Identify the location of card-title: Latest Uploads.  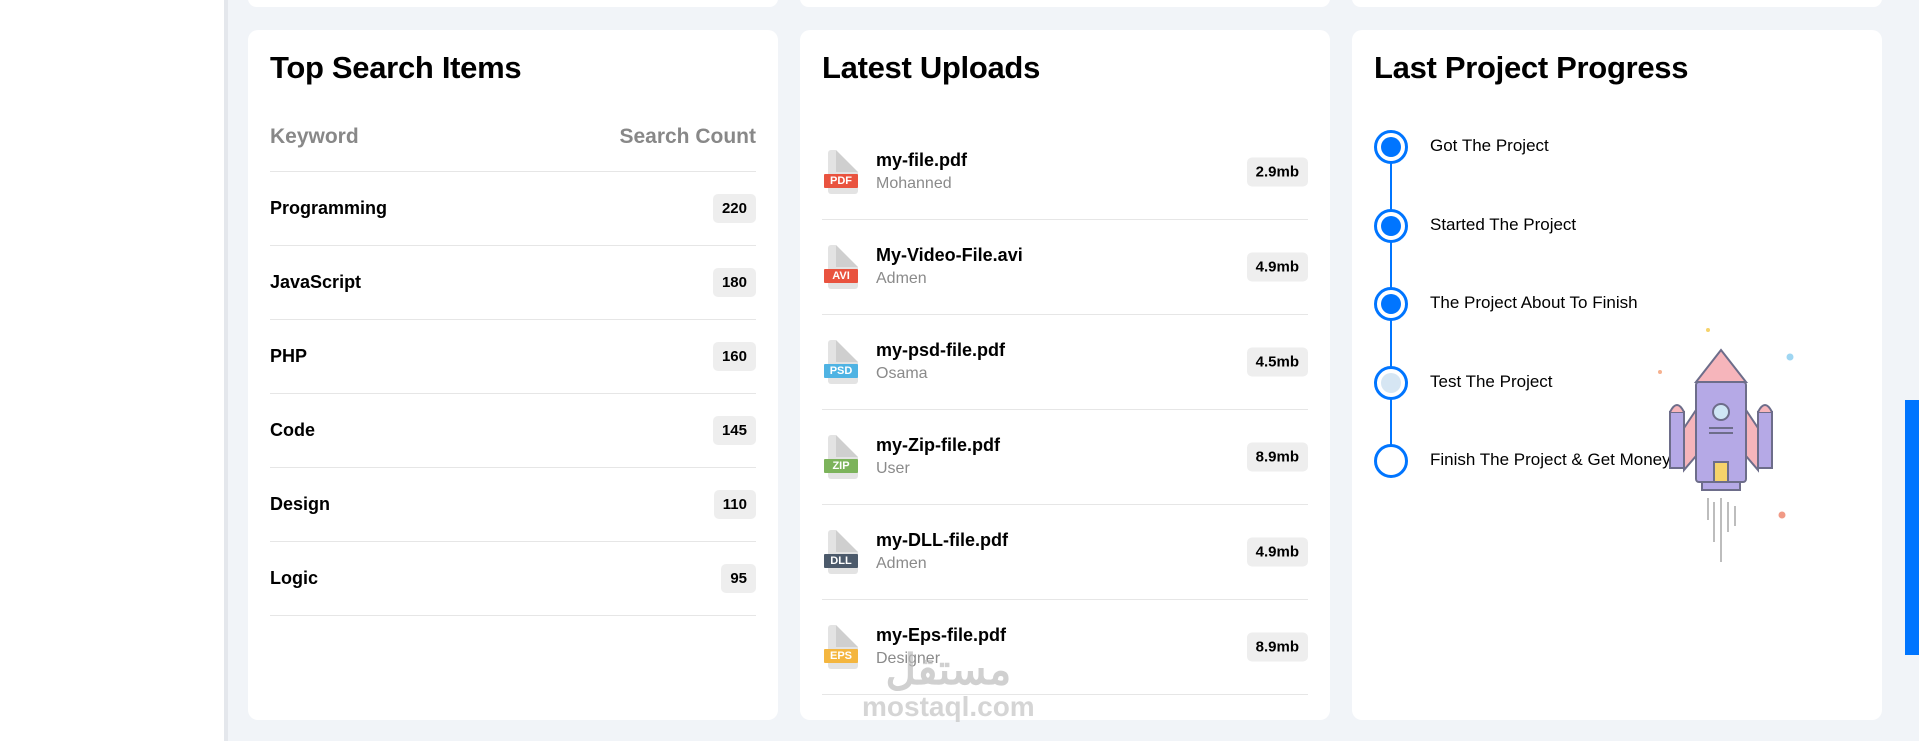
(931, 67).